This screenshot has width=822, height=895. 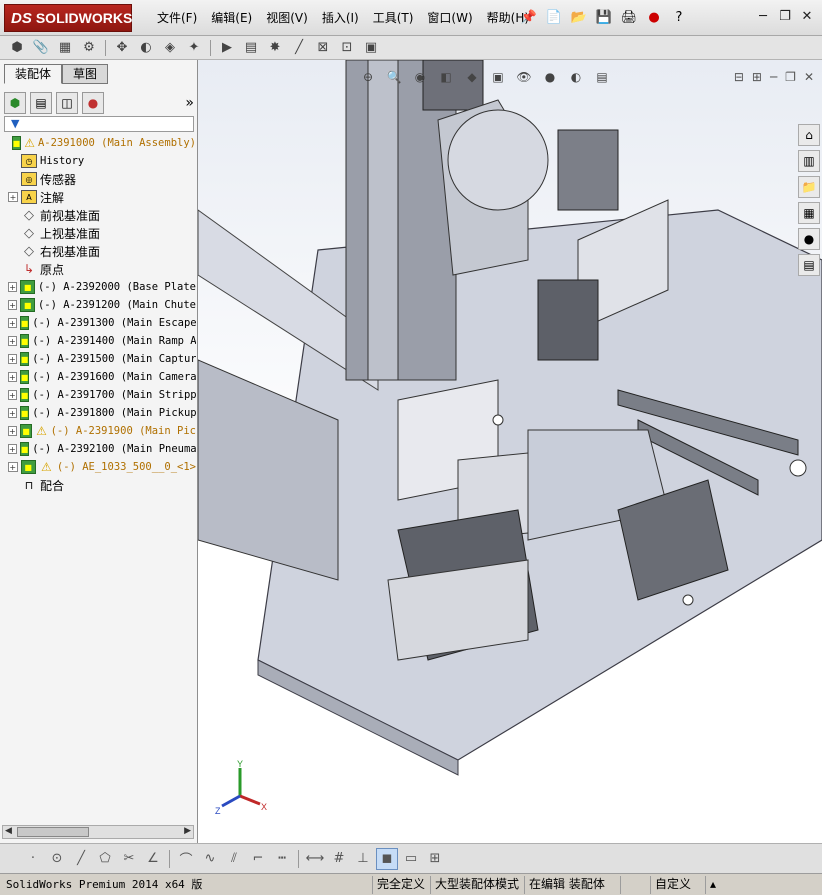 What do you see at coordinates (231, 17) in the screenshot?
I see `menu-edit: 编辑(E)` at bounding box center [231, 17].